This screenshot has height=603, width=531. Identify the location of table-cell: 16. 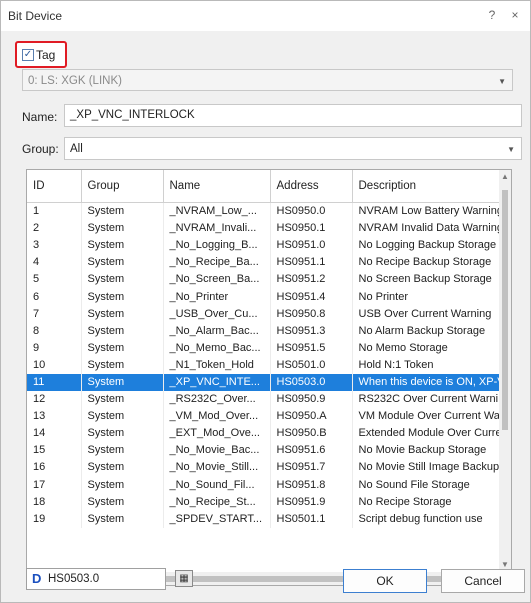
(54, 468).